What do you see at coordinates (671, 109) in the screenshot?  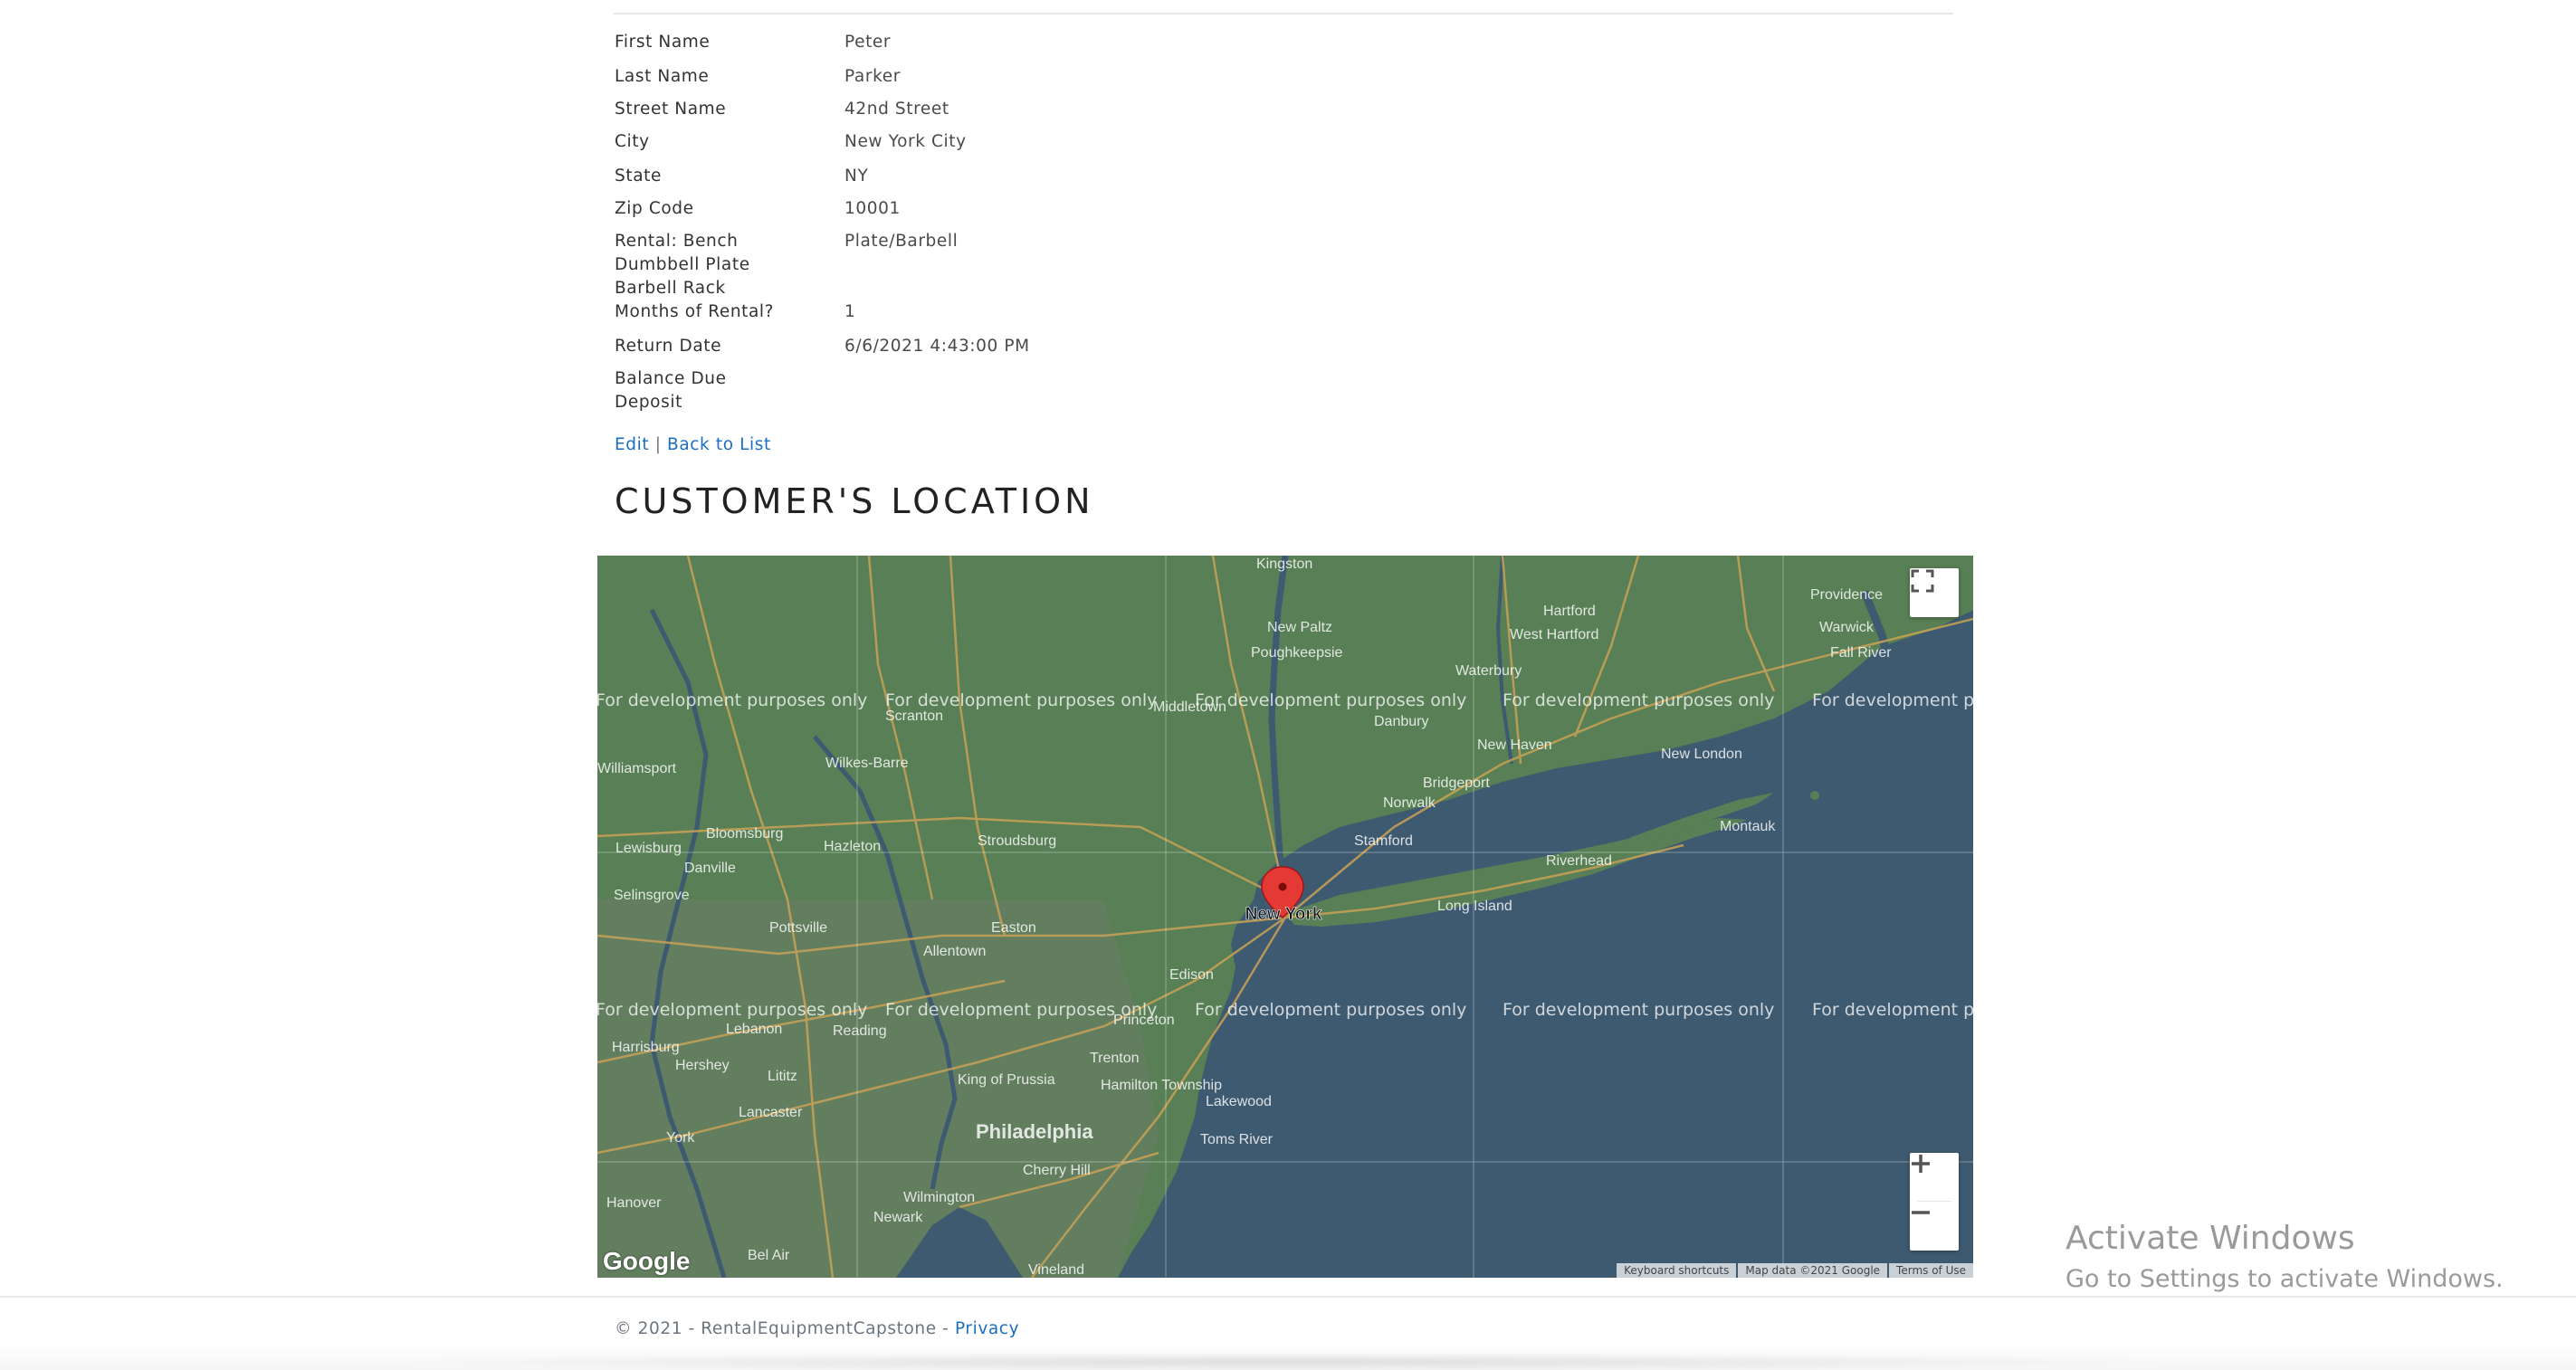 I see `label-street-name: Street Name` at bounding box center [671, 109].